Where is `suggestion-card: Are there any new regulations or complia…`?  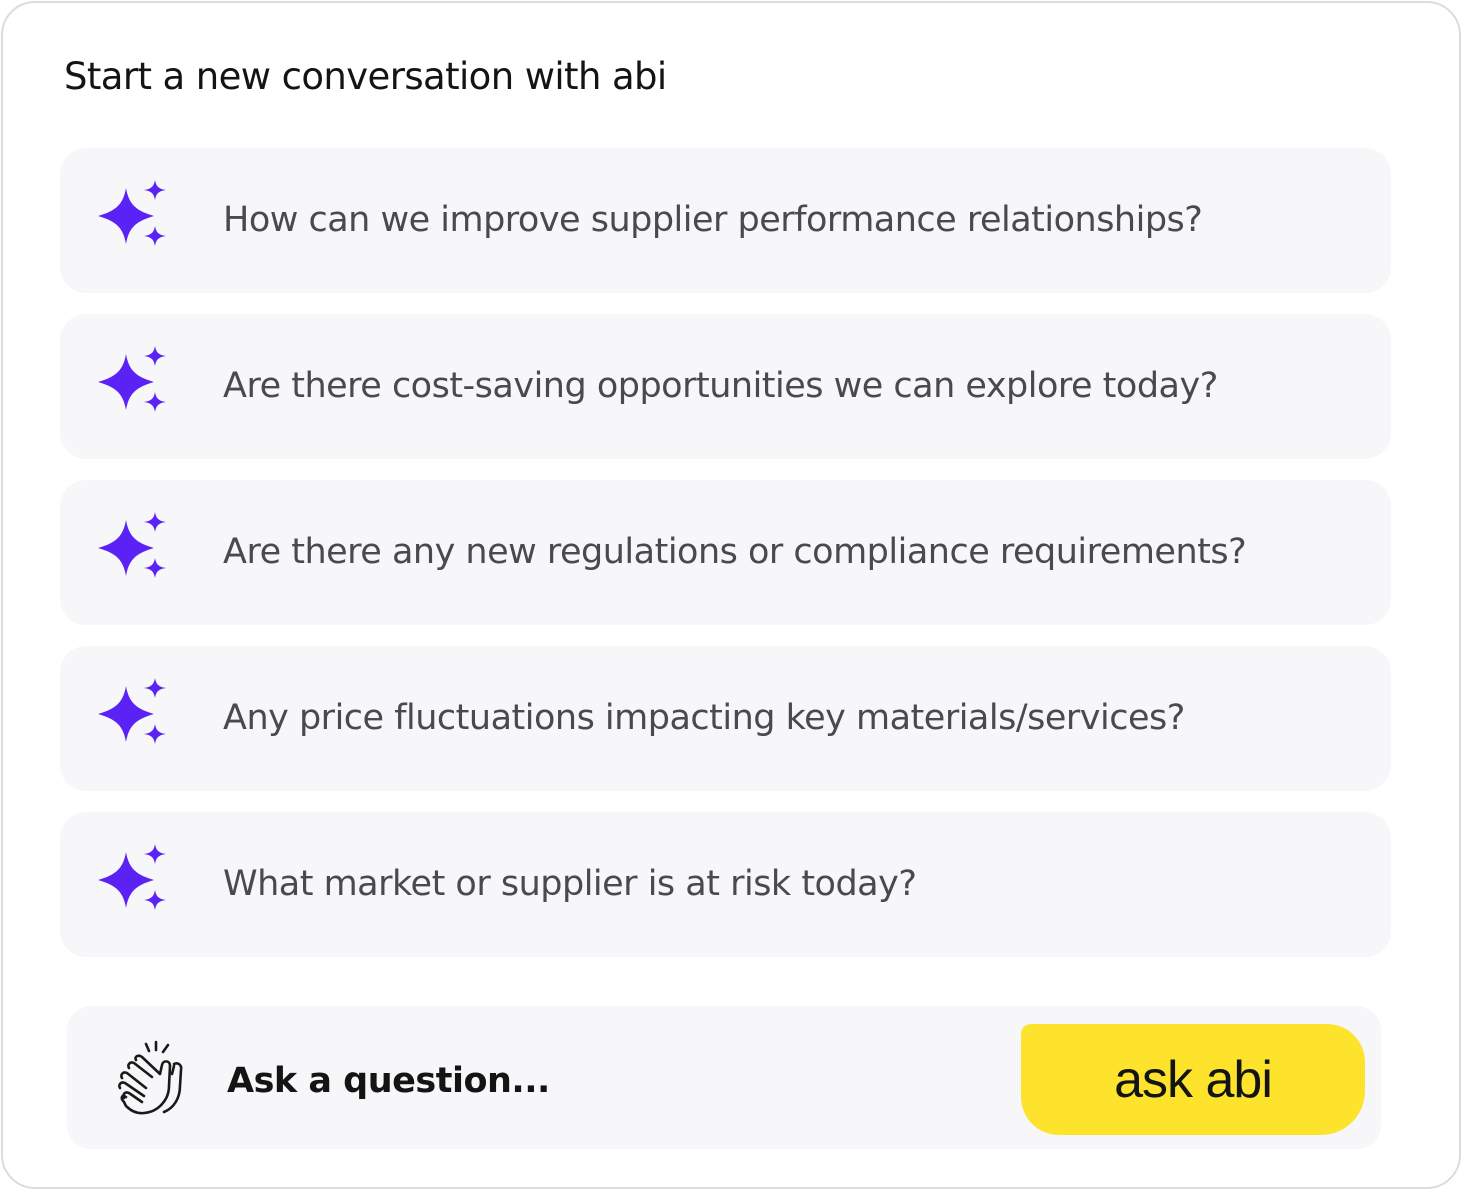 suggestion-card: Are there any new regulations or complia… is located at coordinates (725, 552).